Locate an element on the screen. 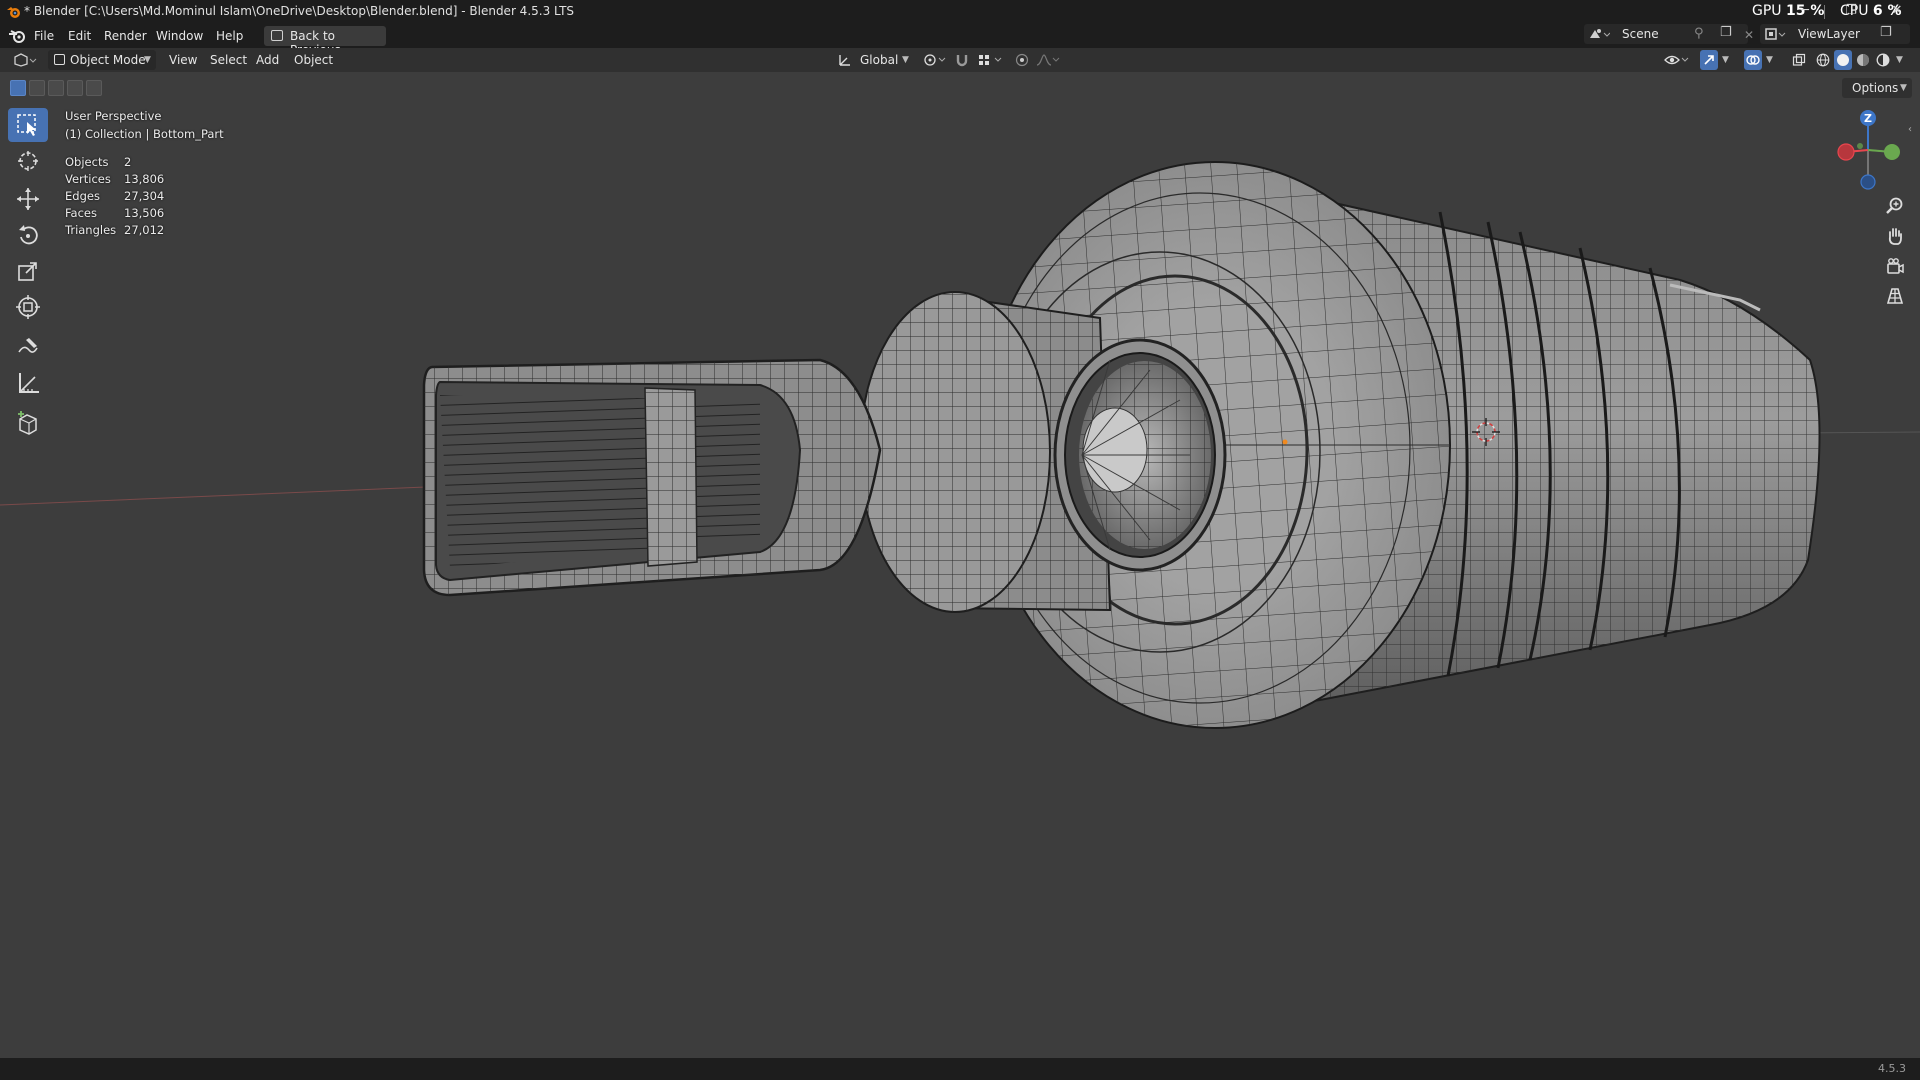  blender-logo-icon is located at coordinates (13, 12).